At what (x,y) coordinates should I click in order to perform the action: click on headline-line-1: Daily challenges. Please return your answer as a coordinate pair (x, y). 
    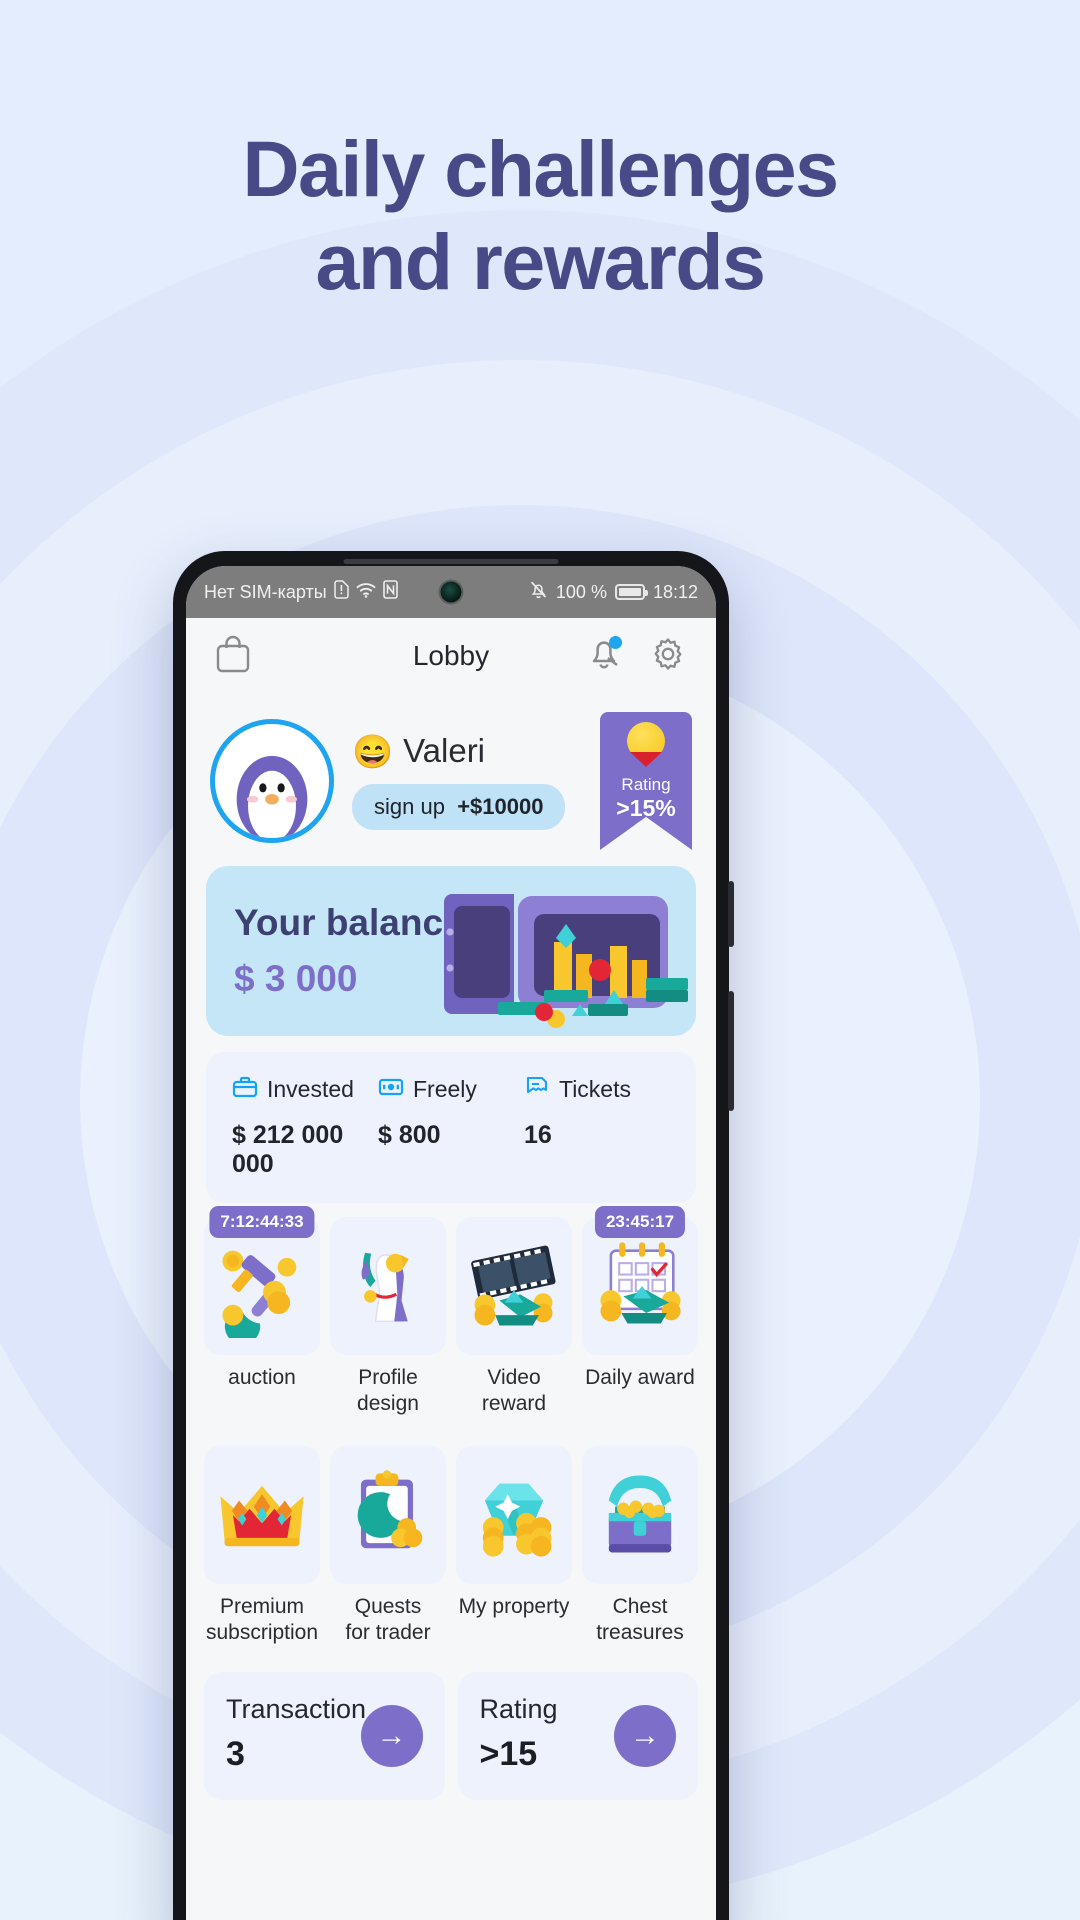
    Looking at the image, I should click on (540, 168).